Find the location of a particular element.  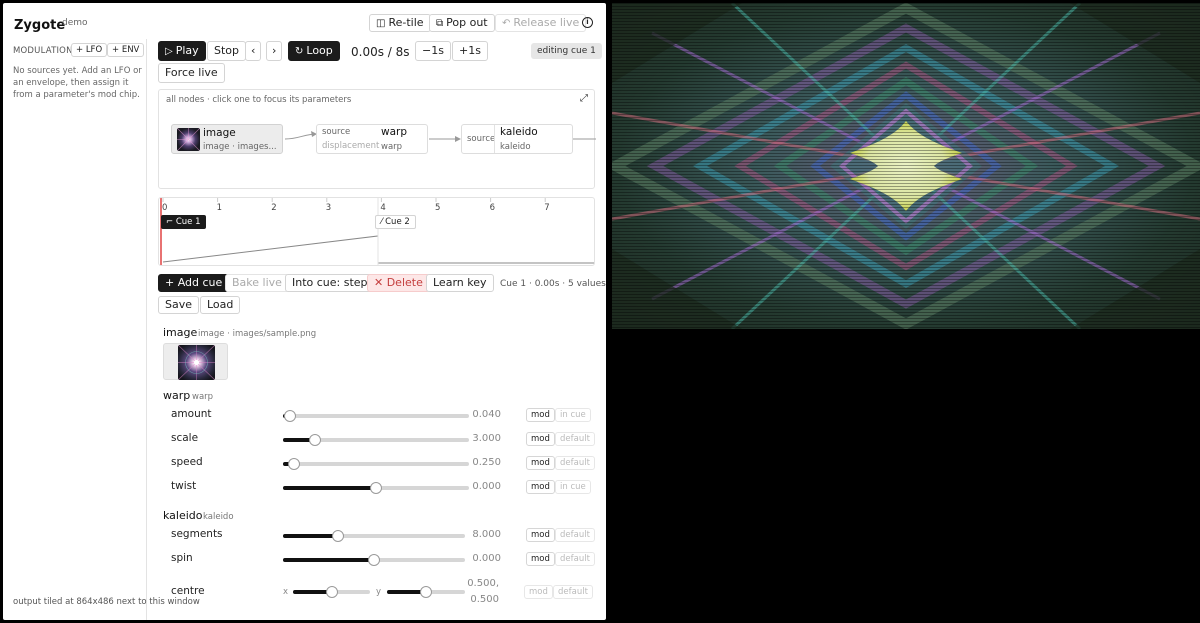

param-spin-value: 0.000 is located at coordinates (486, 558).